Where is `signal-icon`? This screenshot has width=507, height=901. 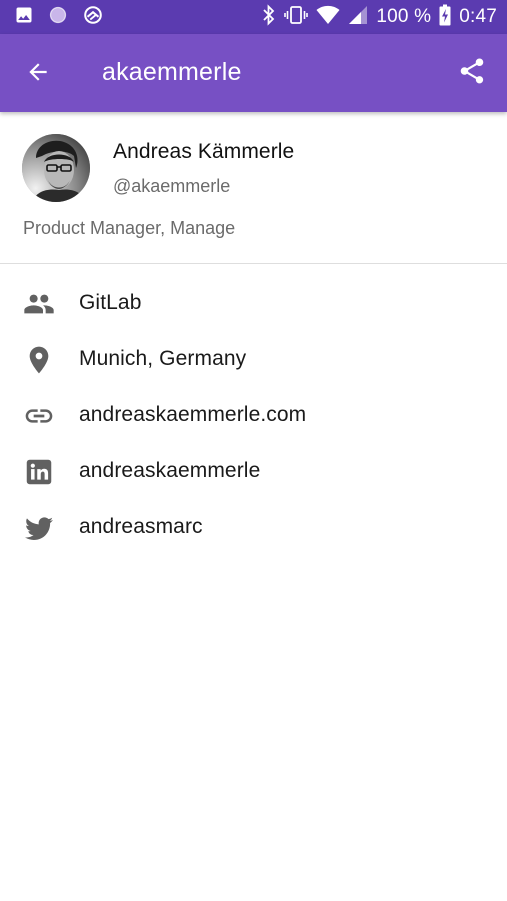 signal-icon is located at coordinates (358, 17).